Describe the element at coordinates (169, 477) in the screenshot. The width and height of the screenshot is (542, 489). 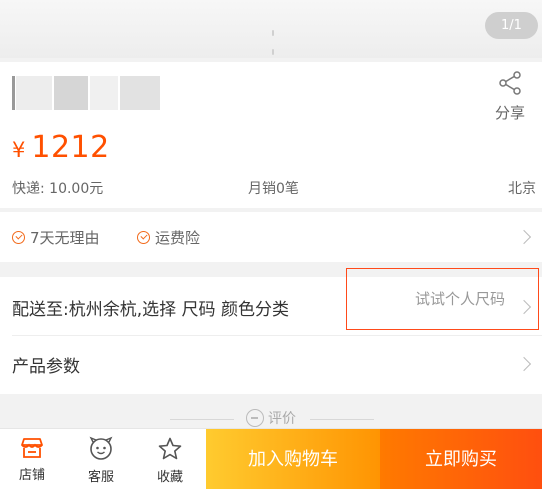
I see `favorite-label: 收藏` at that location.